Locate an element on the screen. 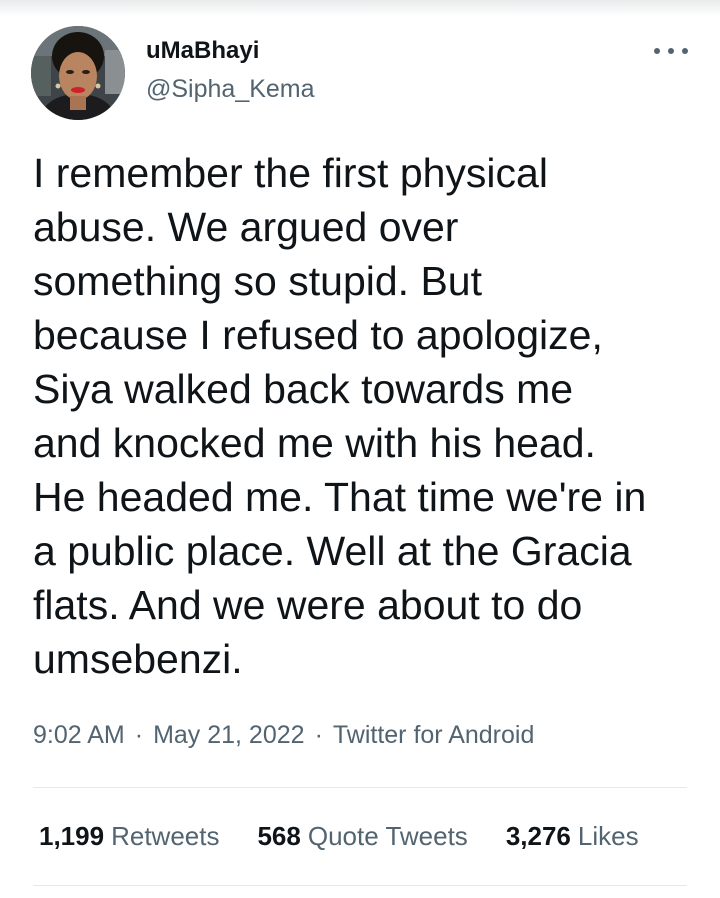 Image resolution: width=720 pixels, height=898 pixels. tweet-metadata: 9:02 AM · May 21, 2022 · Twitter for Android is located at coordinates (283, 735).